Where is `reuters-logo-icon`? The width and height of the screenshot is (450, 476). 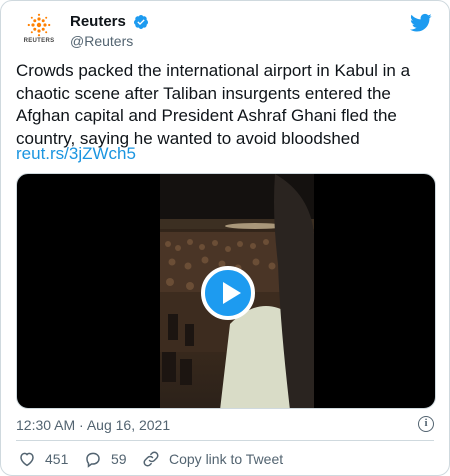 reuters-logo-icon is located at coordinates (39, 25).